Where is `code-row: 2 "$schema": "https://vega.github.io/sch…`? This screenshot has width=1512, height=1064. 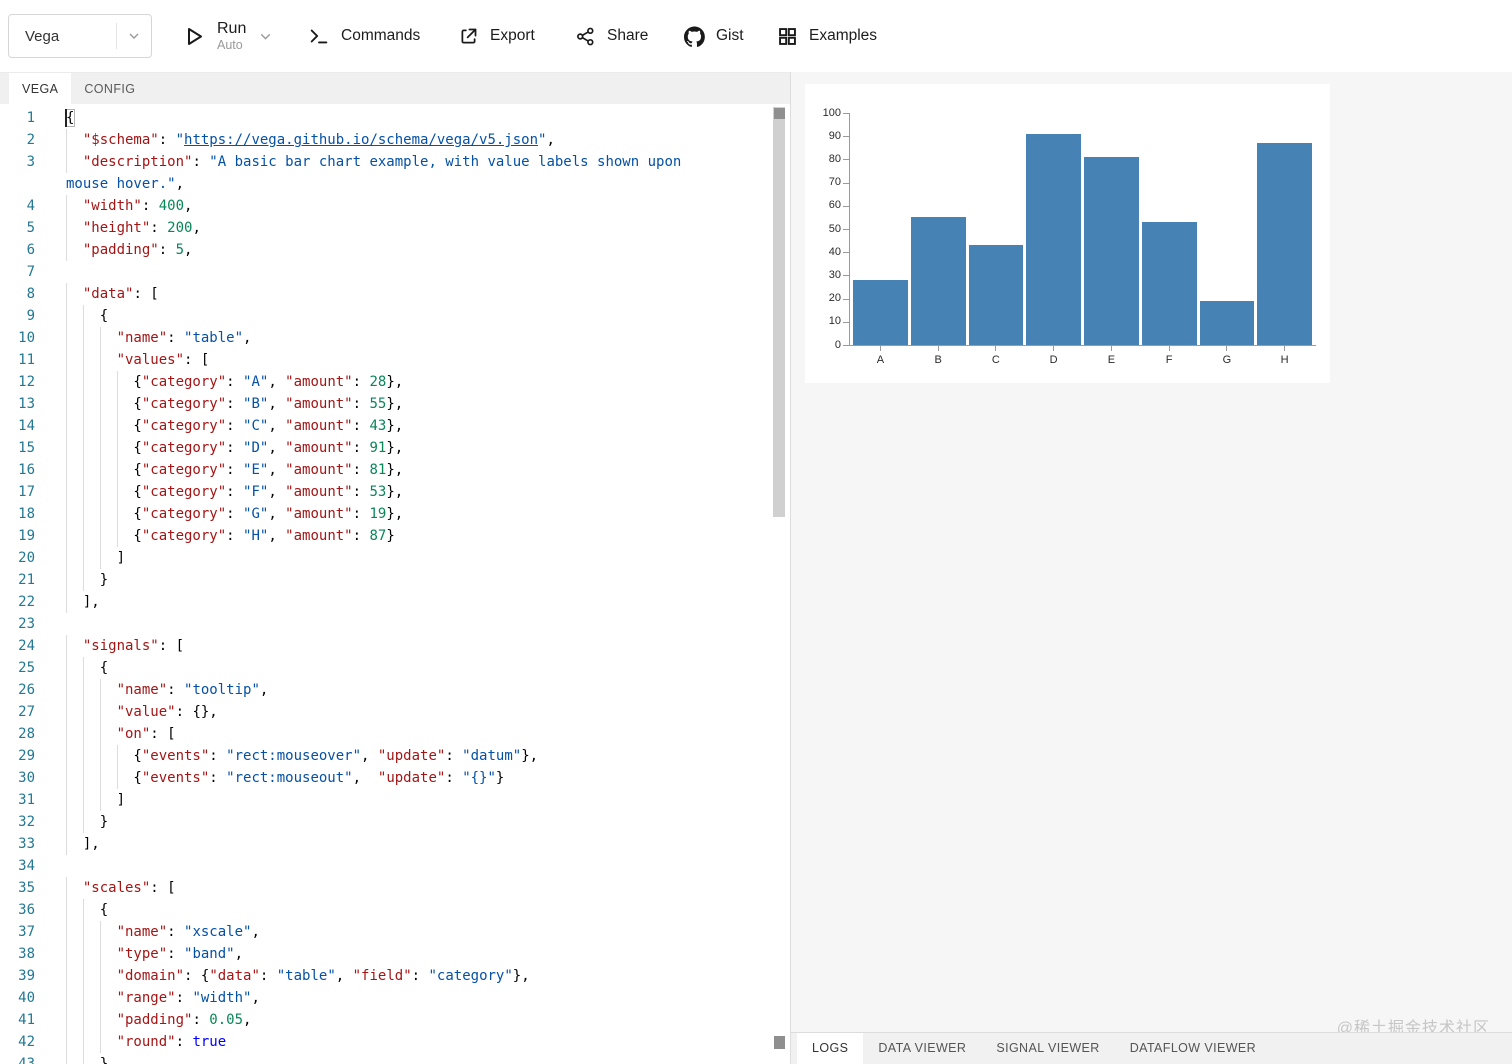
code-row: 2 "$schema": "https://vega.github.io/sch… is located at coordinates (345, 140).